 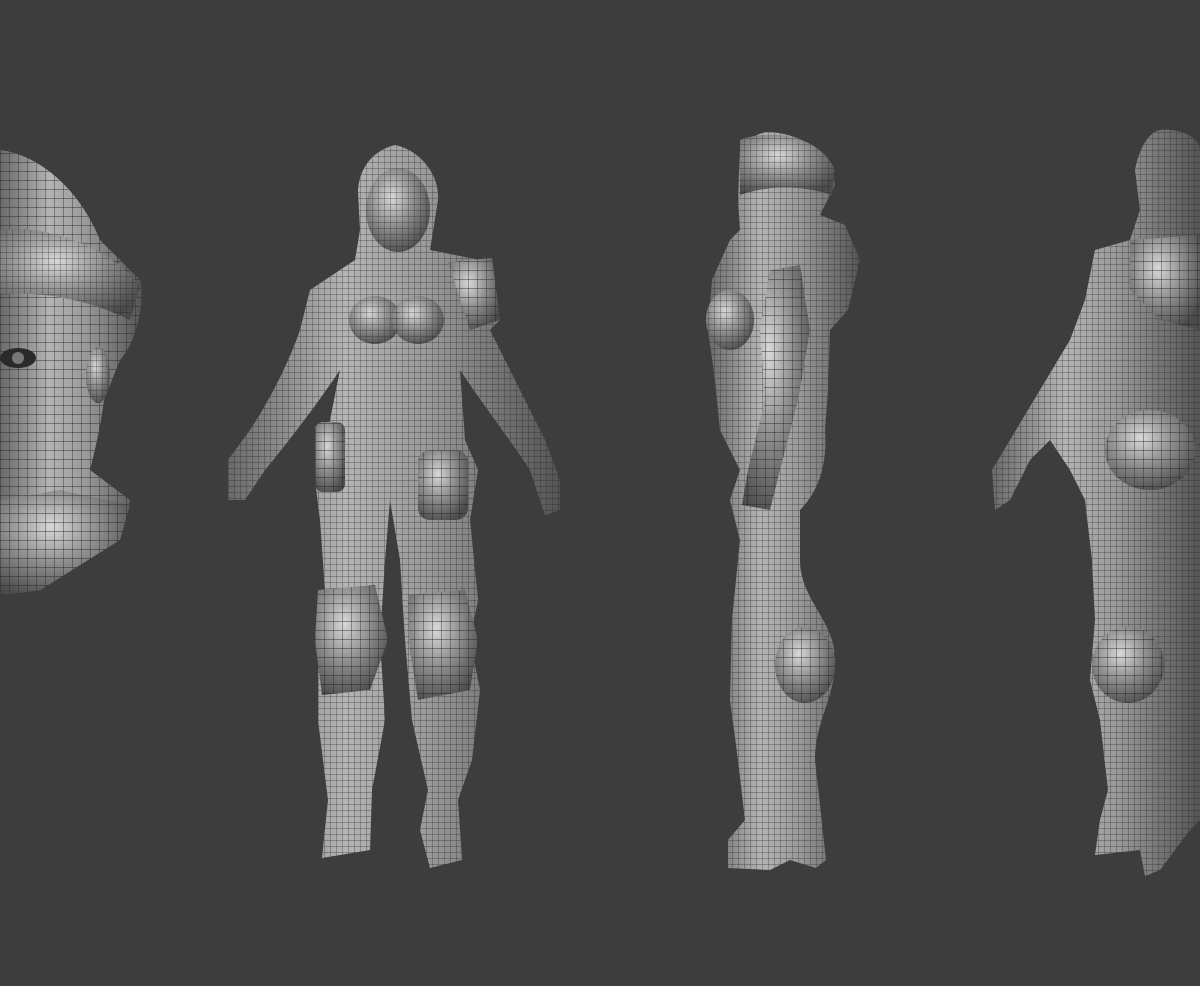 I want to click on side-view, so click(x=783, y=501).